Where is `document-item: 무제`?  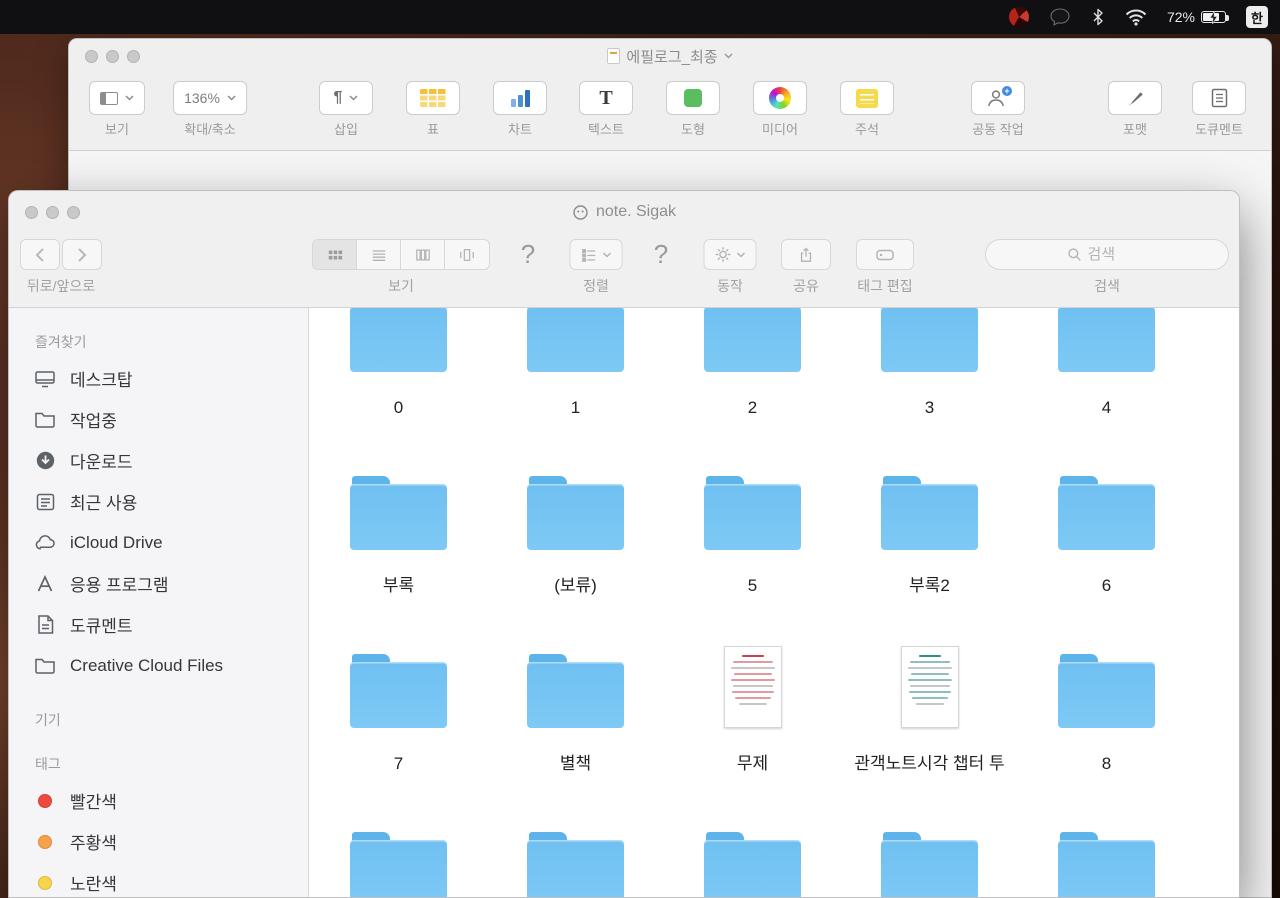 document-item: 무제 is located at coordinates (752, 733).